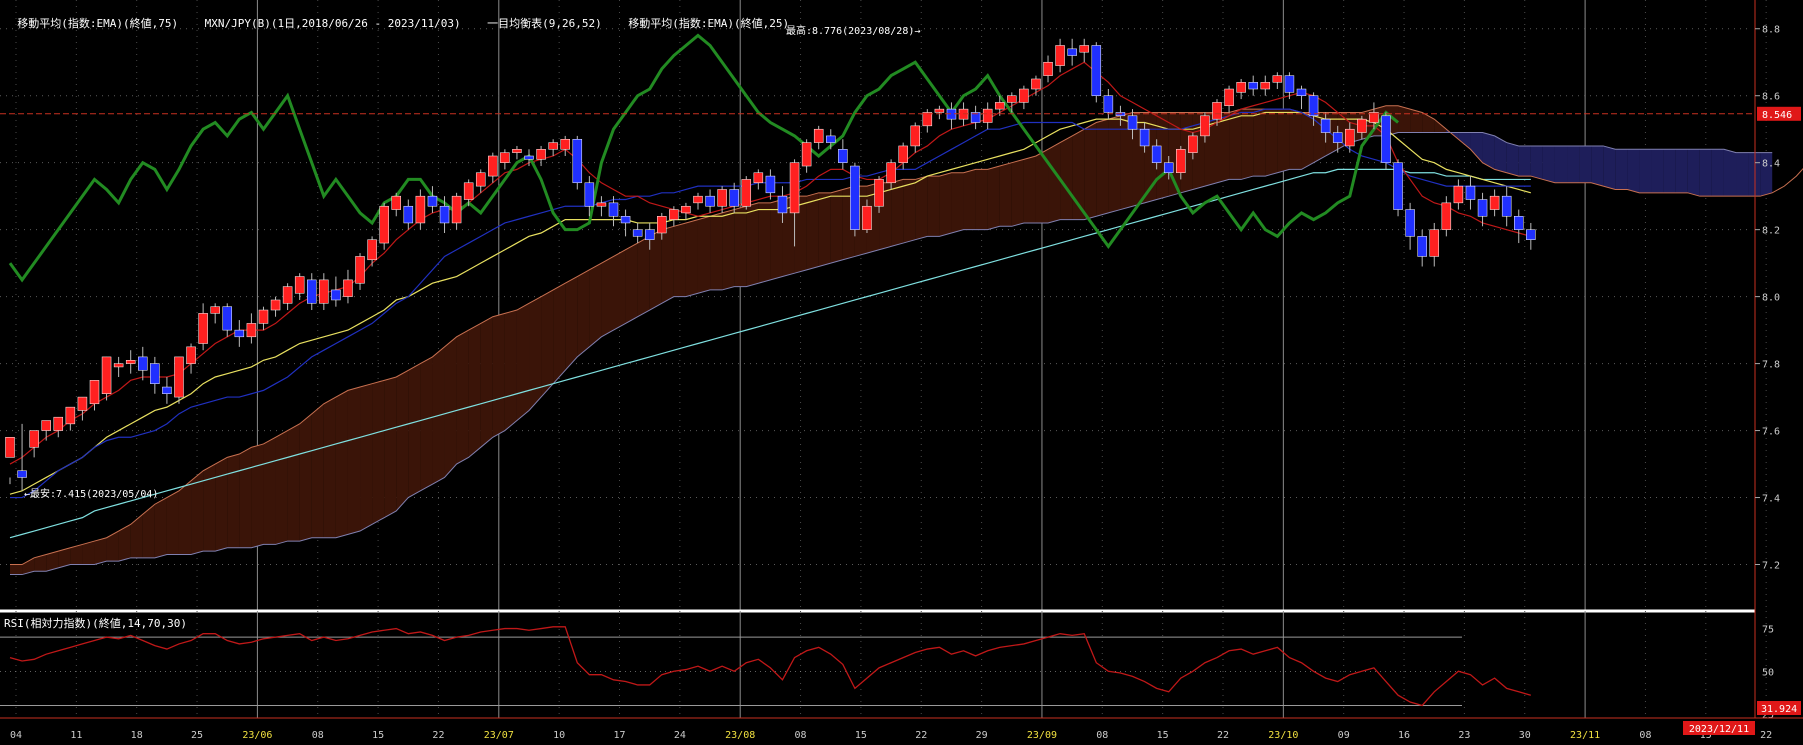 The height and width of the screenshot is (745, 1803). What do you see at coordinates (1042, 735) in the screenshot?
I see `date-tick-label: 23/09` at bounding box center [1042, 735].